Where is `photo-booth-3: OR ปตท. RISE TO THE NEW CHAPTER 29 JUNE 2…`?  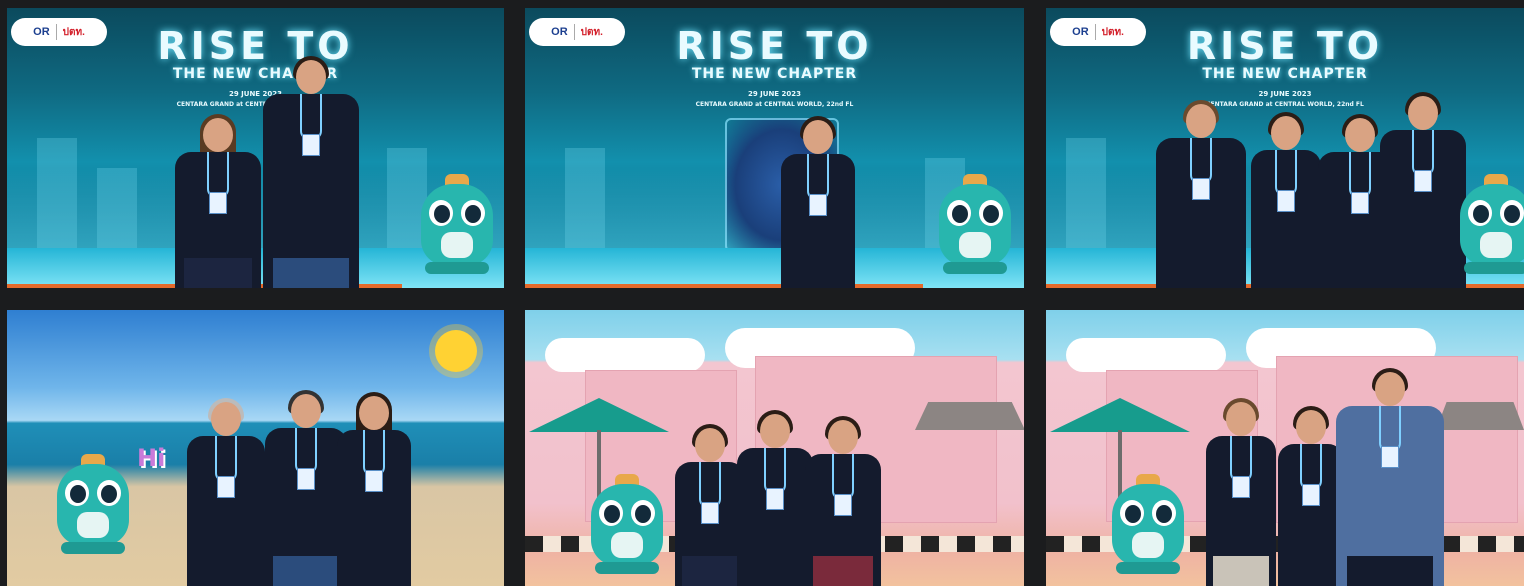
photo-booth-3: OR ปตท. RISE TO THE NEW CHAPTER 29 JUNE 2… is located at coordinates (1285, 148).